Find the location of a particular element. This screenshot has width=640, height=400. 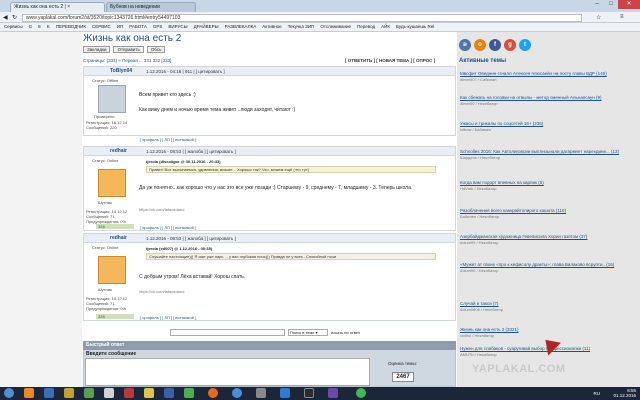

bookmark-item: Отслеживание is located at coordinates (335, 27).